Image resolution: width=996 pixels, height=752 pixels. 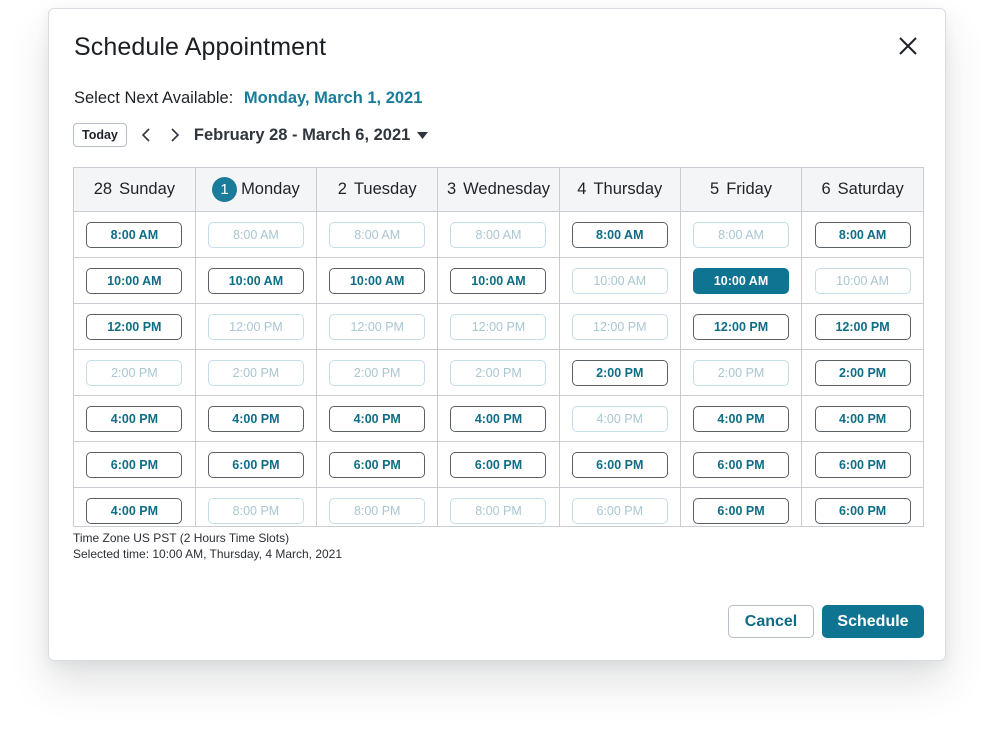 What do you see at coordinates (311, 135) in the screenshot?
I see `week-range-dropdown: February 28 - March 6, 2021` at bounding box center [311, 135].